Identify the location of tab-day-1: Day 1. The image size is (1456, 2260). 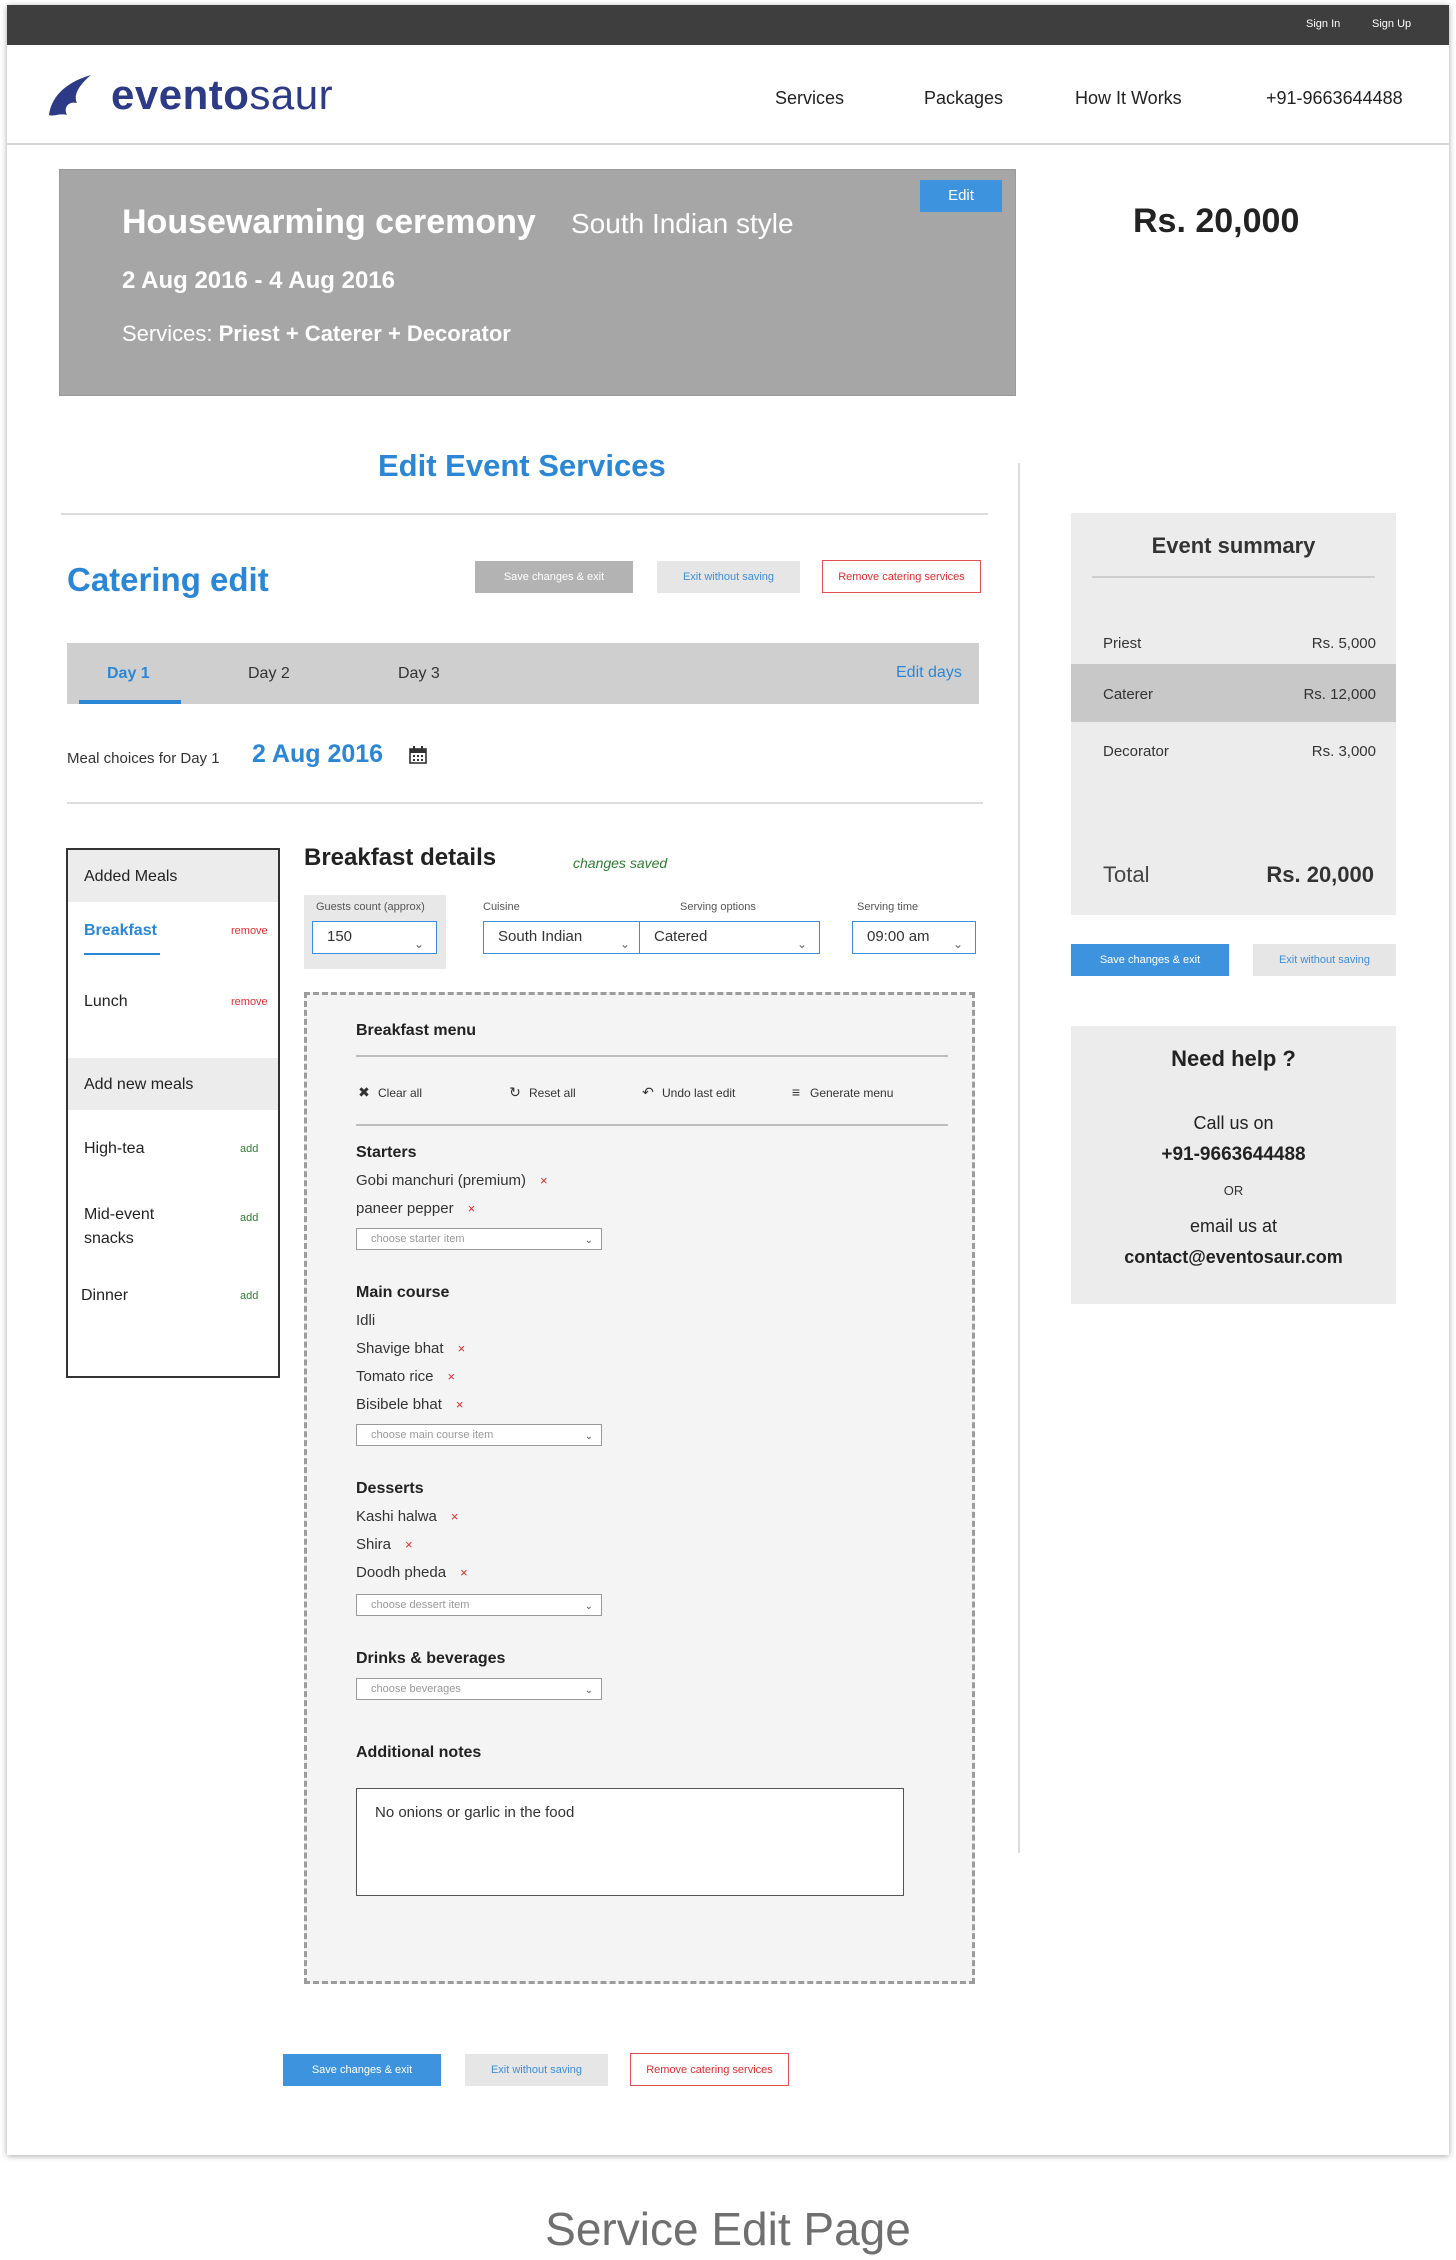
(128, 674).